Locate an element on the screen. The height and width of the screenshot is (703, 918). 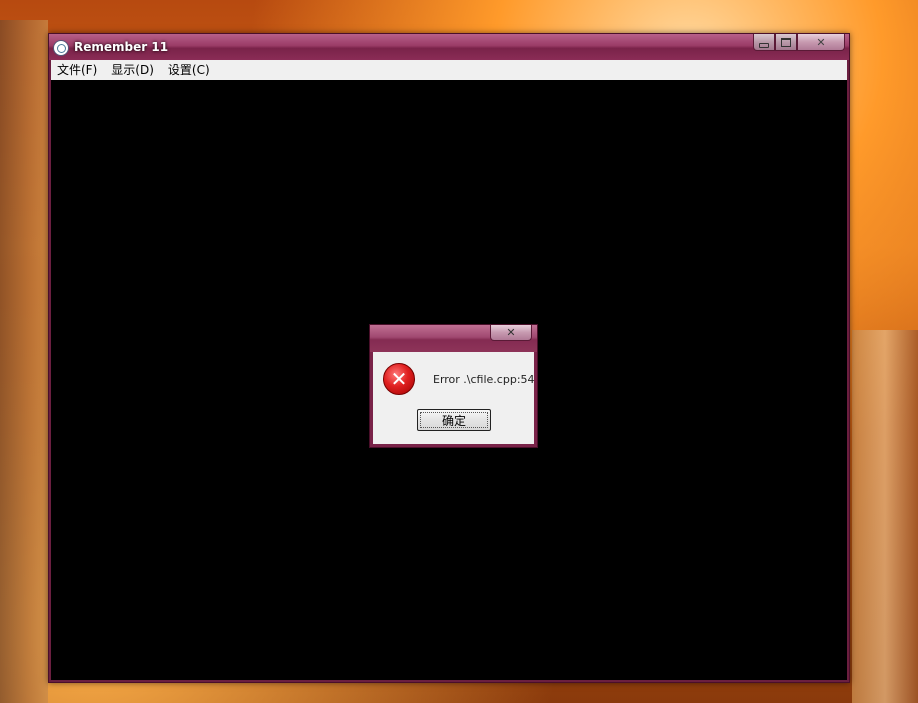
error-icon-glyph: ✕ is located at coordinates (399, 379).